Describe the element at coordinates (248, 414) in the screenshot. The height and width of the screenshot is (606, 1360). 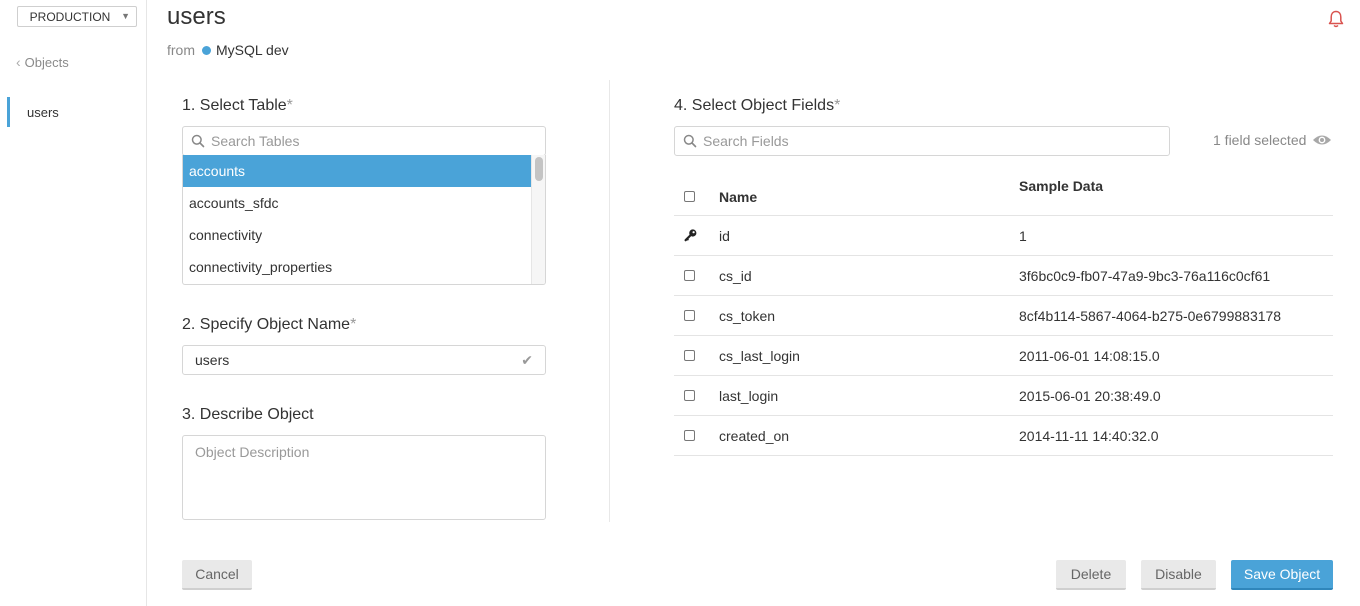
I see `describe-object-heading: 3. Describe Object` at that location.